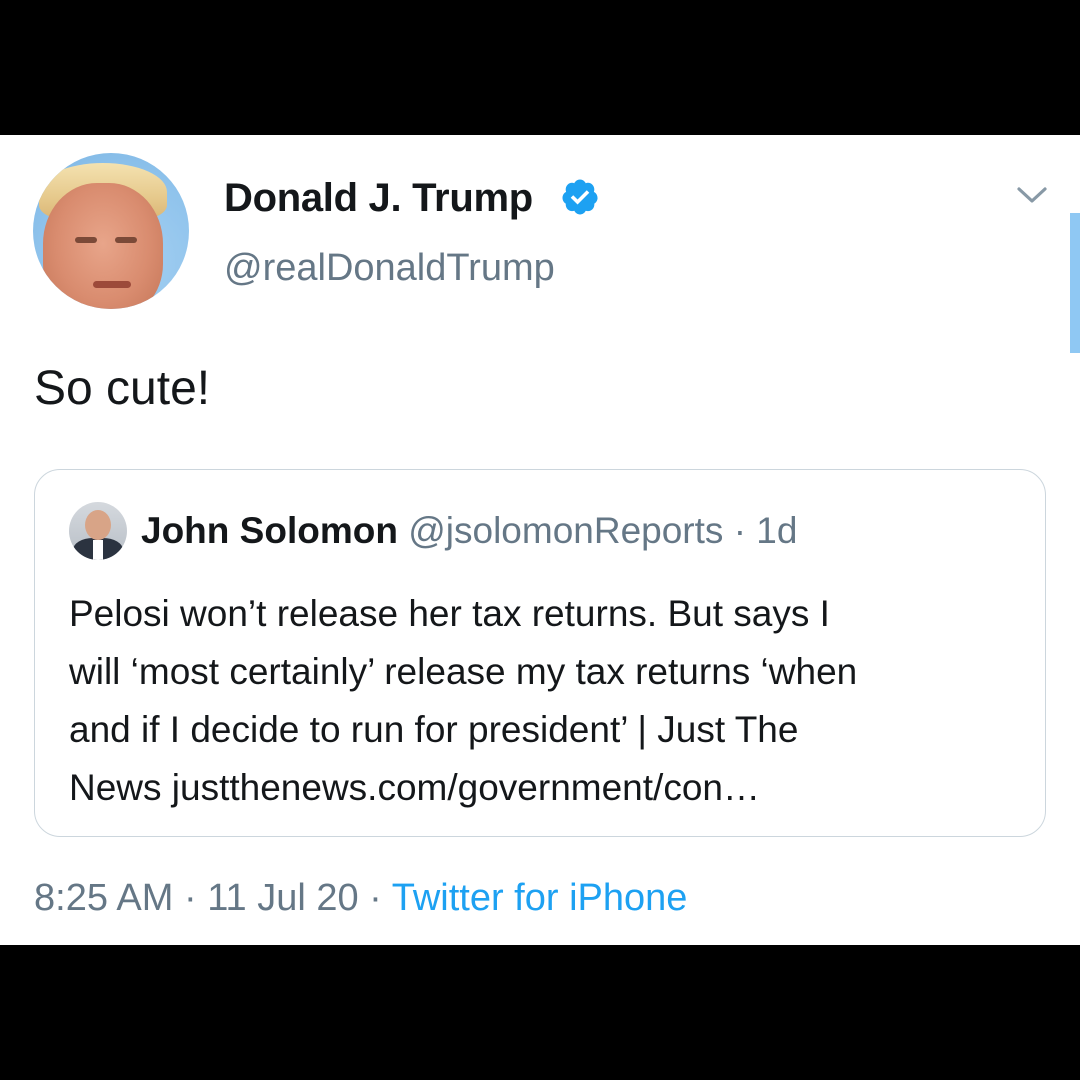 This screenshot has height=1080, width=1080. What do you see at coordinates (1075, 283) in the screenshot?
I see `scroll-indicator` at bounding box center [1075, 283].